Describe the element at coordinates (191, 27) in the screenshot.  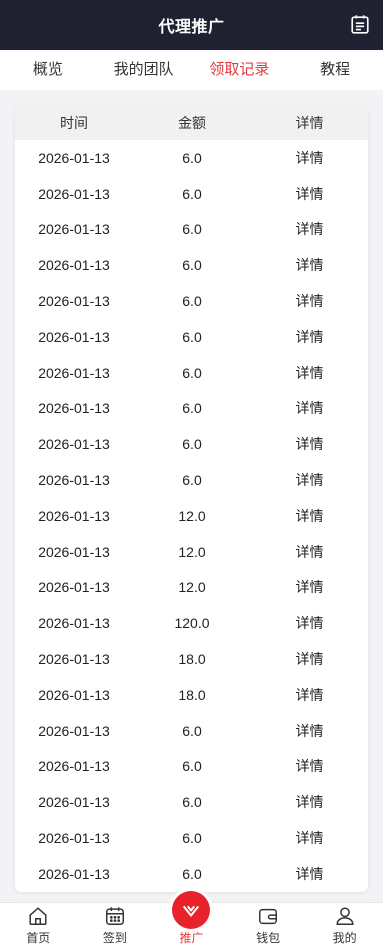
I see `page-title: 代理推广` at that location.